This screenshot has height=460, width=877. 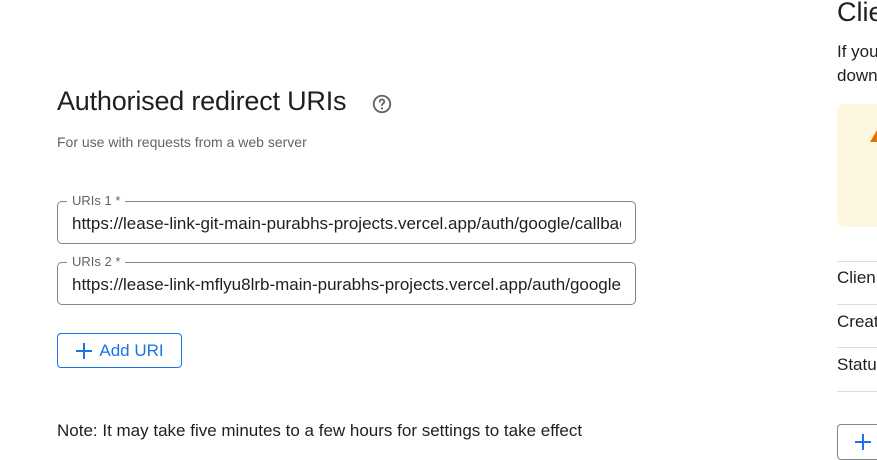 I want to click on warning-banner, so click(x=857, y=165).